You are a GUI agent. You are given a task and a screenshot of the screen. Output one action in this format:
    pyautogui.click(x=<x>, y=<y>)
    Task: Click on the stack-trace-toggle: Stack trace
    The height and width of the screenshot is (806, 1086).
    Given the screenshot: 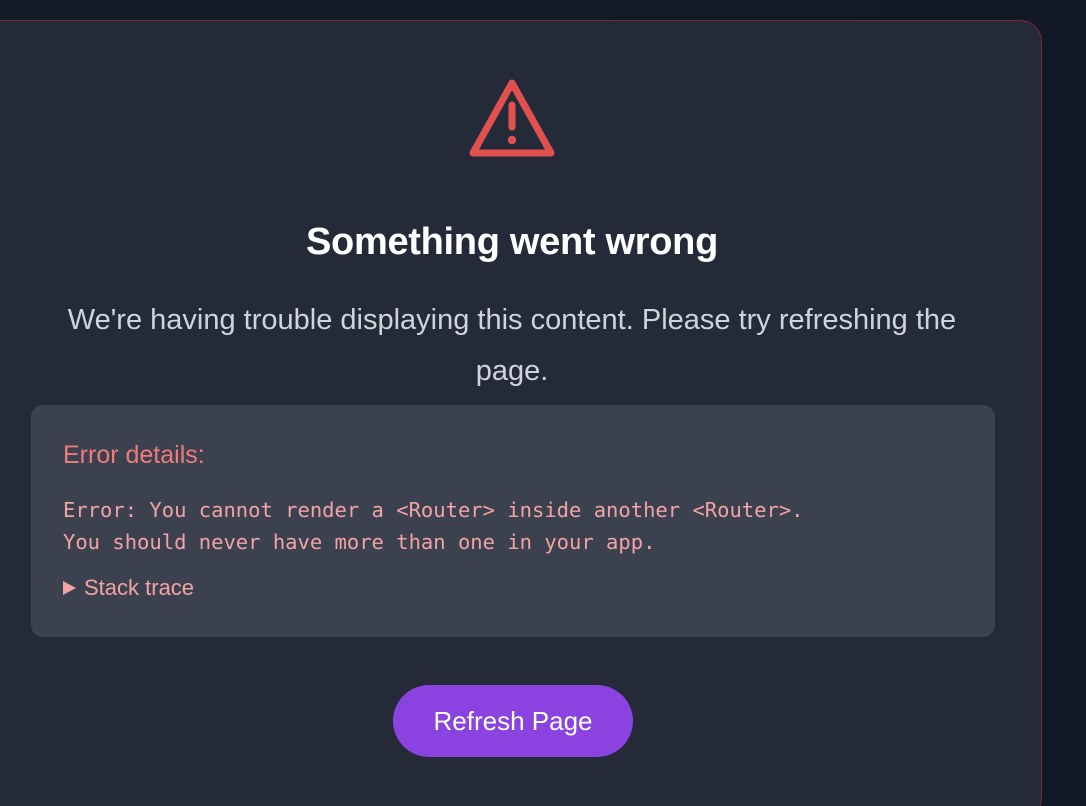 What is the action you would take?
    pyautogui.click(x=128, y=588)
    